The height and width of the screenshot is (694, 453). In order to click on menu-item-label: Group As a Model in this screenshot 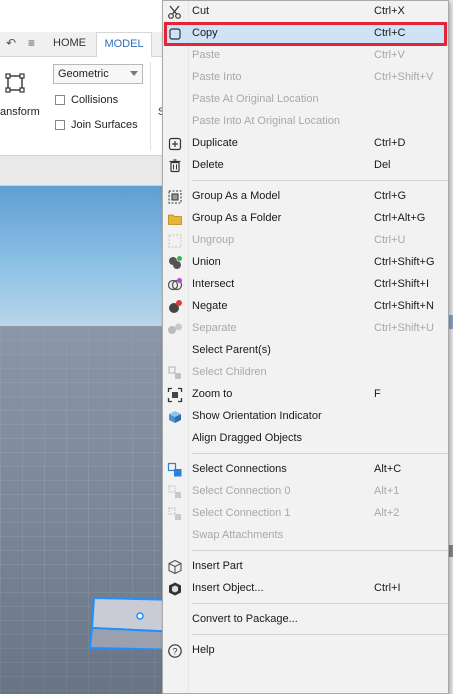, I will do `click(236, 196)`.